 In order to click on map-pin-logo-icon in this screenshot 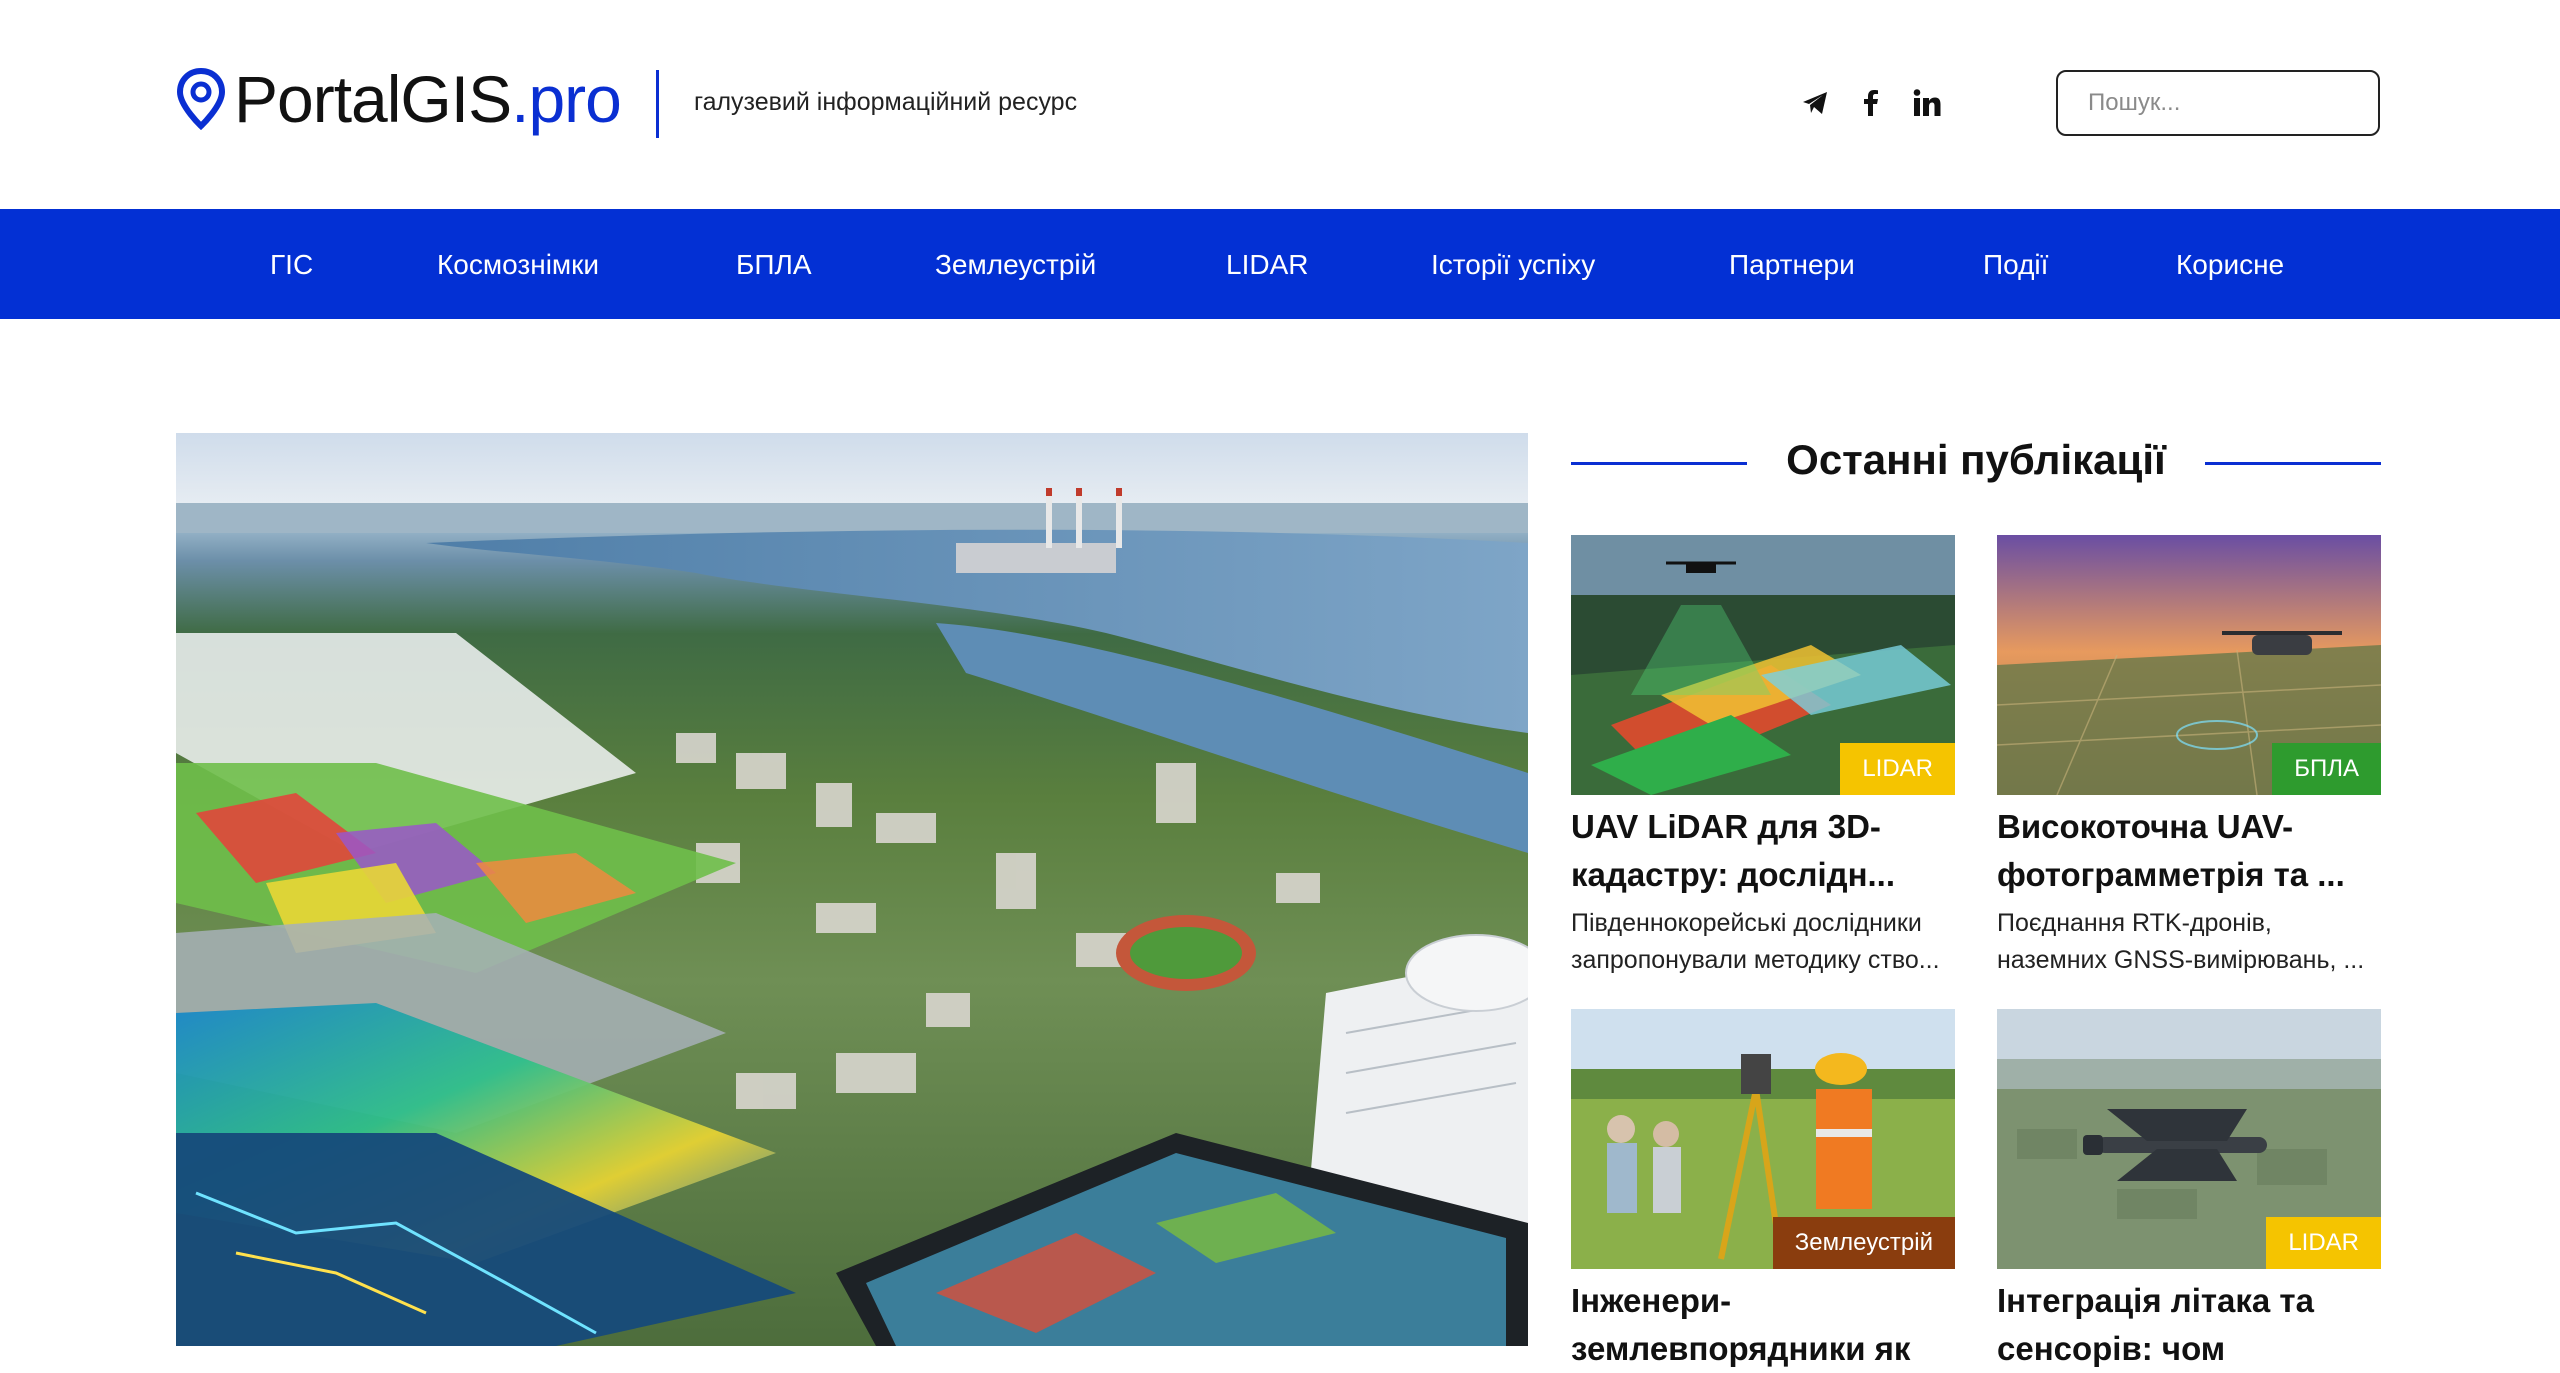, I will do `click(201, 99)`.